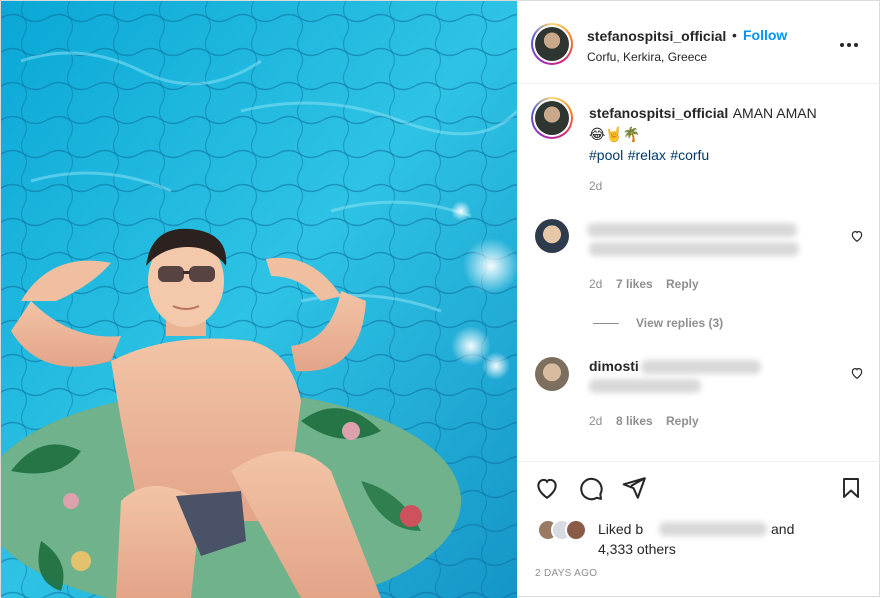  Describe the element at coordinates (634, 488) in the screenshot. I see `send-icon` at that location.